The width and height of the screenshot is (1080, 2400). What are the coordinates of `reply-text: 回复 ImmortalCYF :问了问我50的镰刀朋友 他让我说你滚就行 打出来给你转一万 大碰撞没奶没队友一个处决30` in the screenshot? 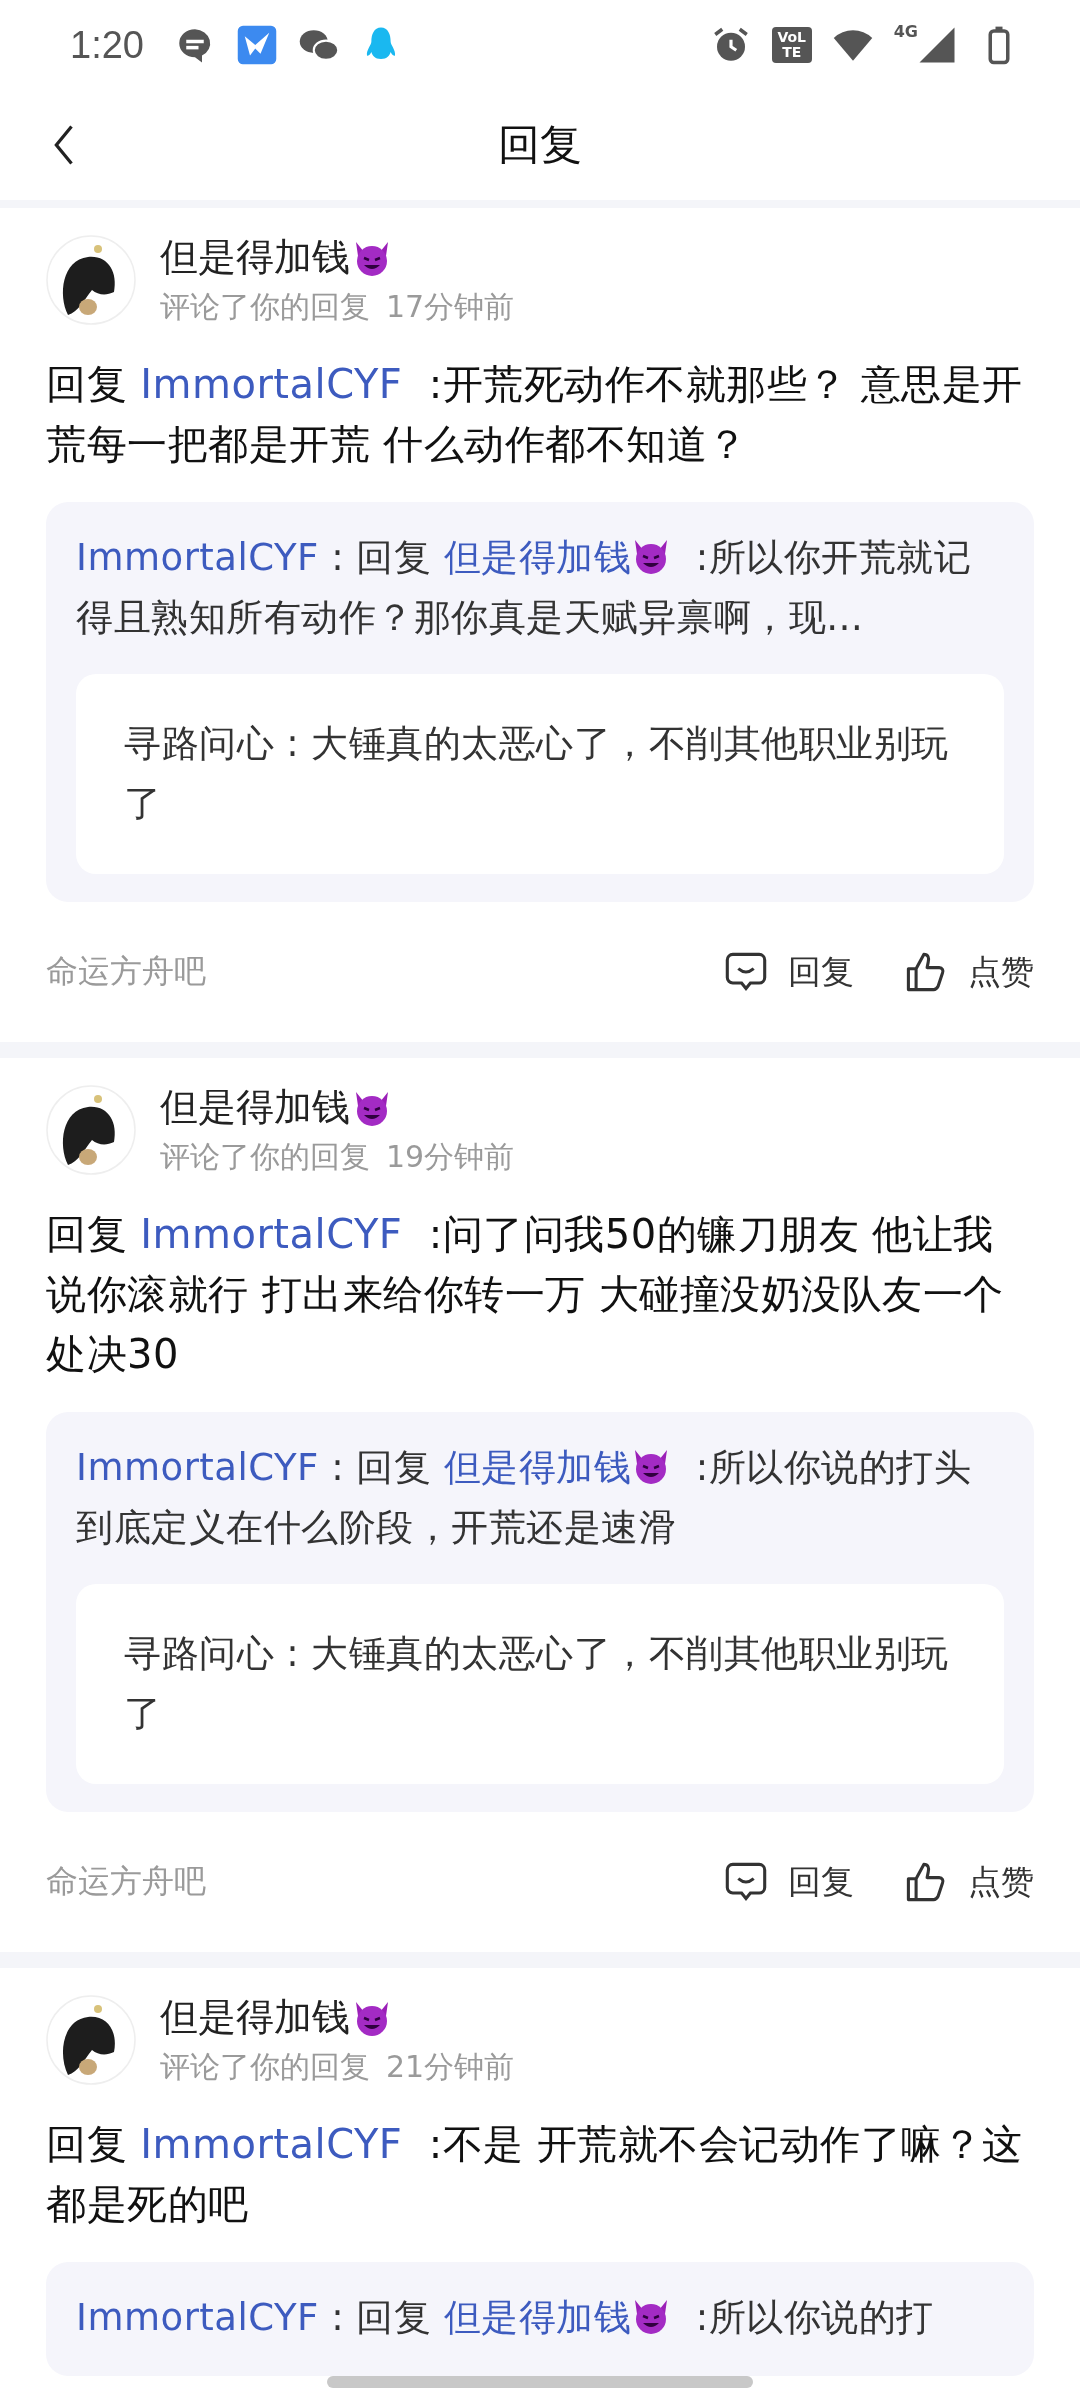 It's located at (525, 1294).